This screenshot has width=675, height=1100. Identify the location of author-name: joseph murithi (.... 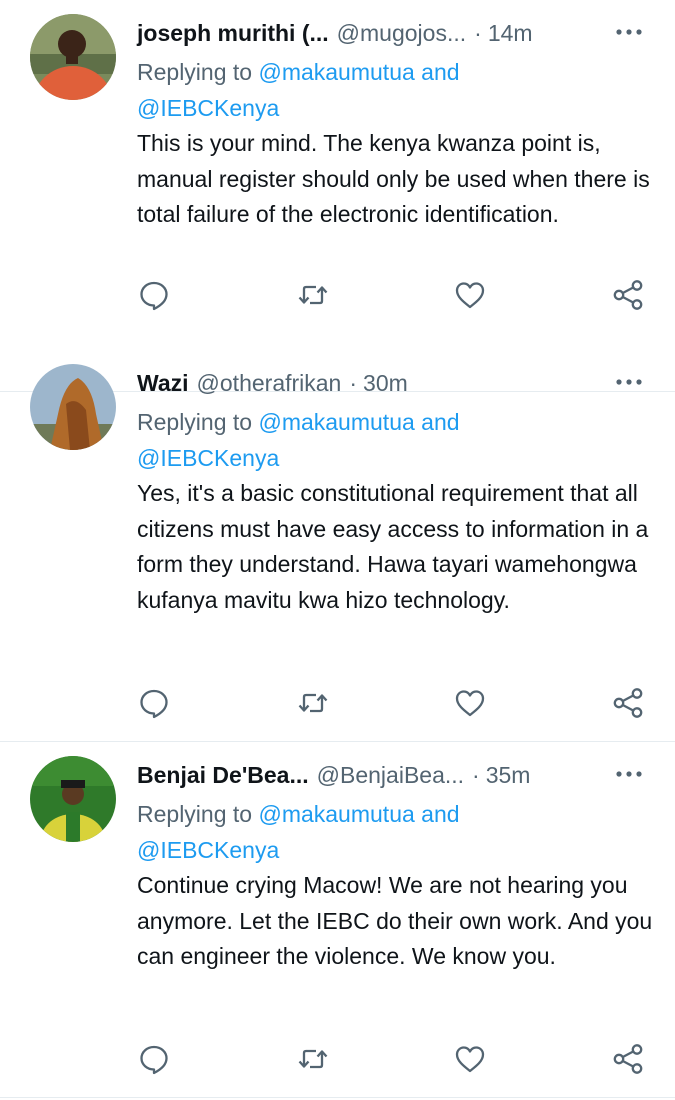
(233, 33).